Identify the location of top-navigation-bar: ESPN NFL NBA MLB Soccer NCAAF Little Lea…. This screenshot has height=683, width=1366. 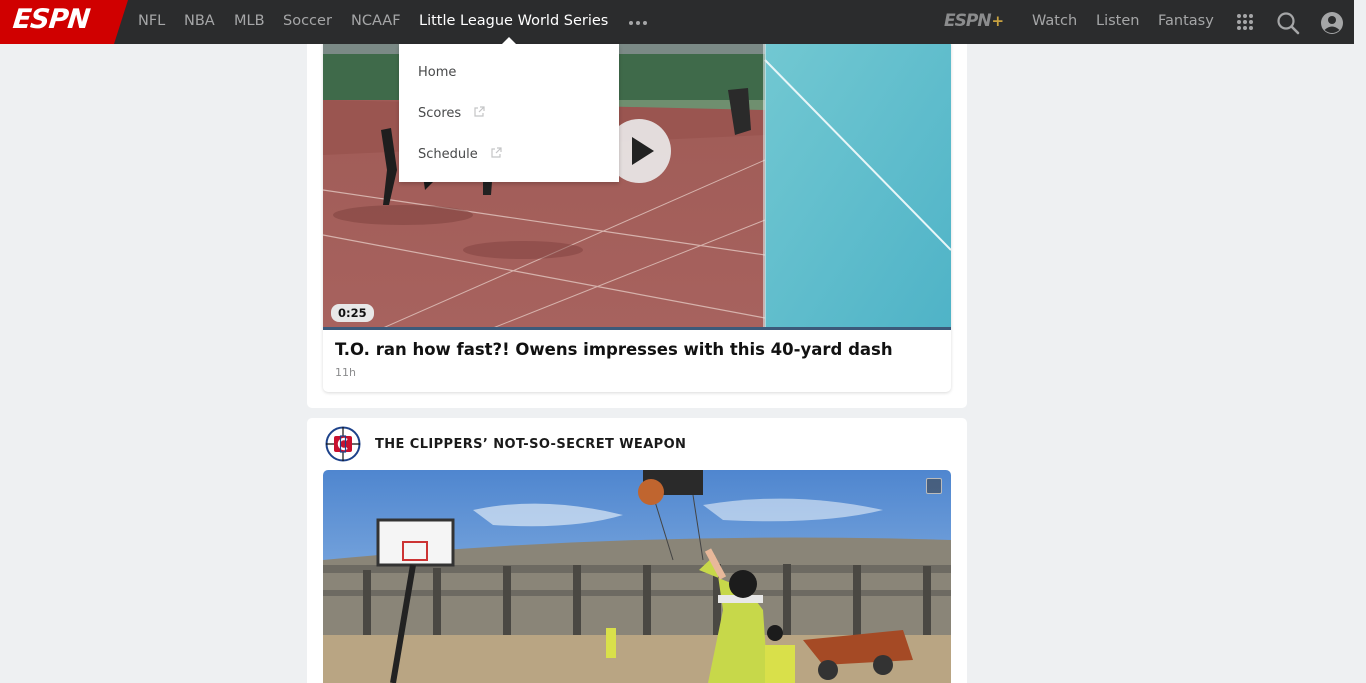
(677, 22).